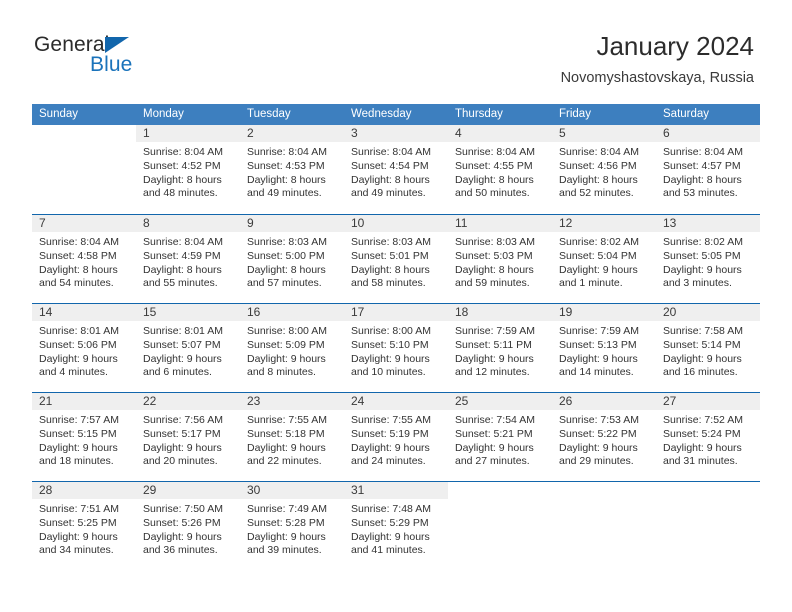 The width and height of the screenshot is (792, 612). I want to click on day-number: 6, so click(666, 133).